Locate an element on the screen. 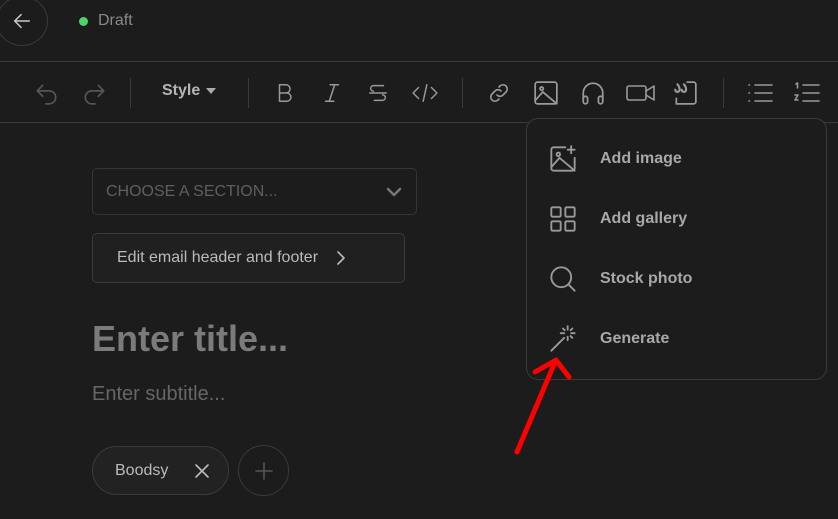 This screenshot has width=838, height=519. strikethrough-button is located at coordinates (378, 93).